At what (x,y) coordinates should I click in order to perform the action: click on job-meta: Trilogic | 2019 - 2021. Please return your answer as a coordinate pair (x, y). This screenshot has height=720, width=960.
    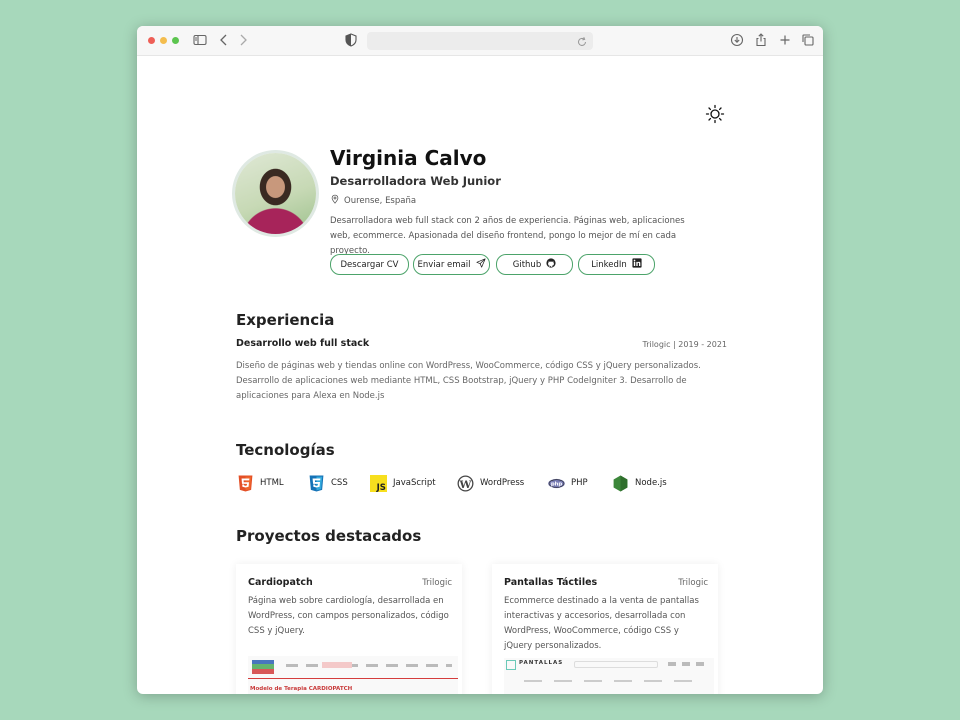
    Looking at the image, I should click on (684, 344).